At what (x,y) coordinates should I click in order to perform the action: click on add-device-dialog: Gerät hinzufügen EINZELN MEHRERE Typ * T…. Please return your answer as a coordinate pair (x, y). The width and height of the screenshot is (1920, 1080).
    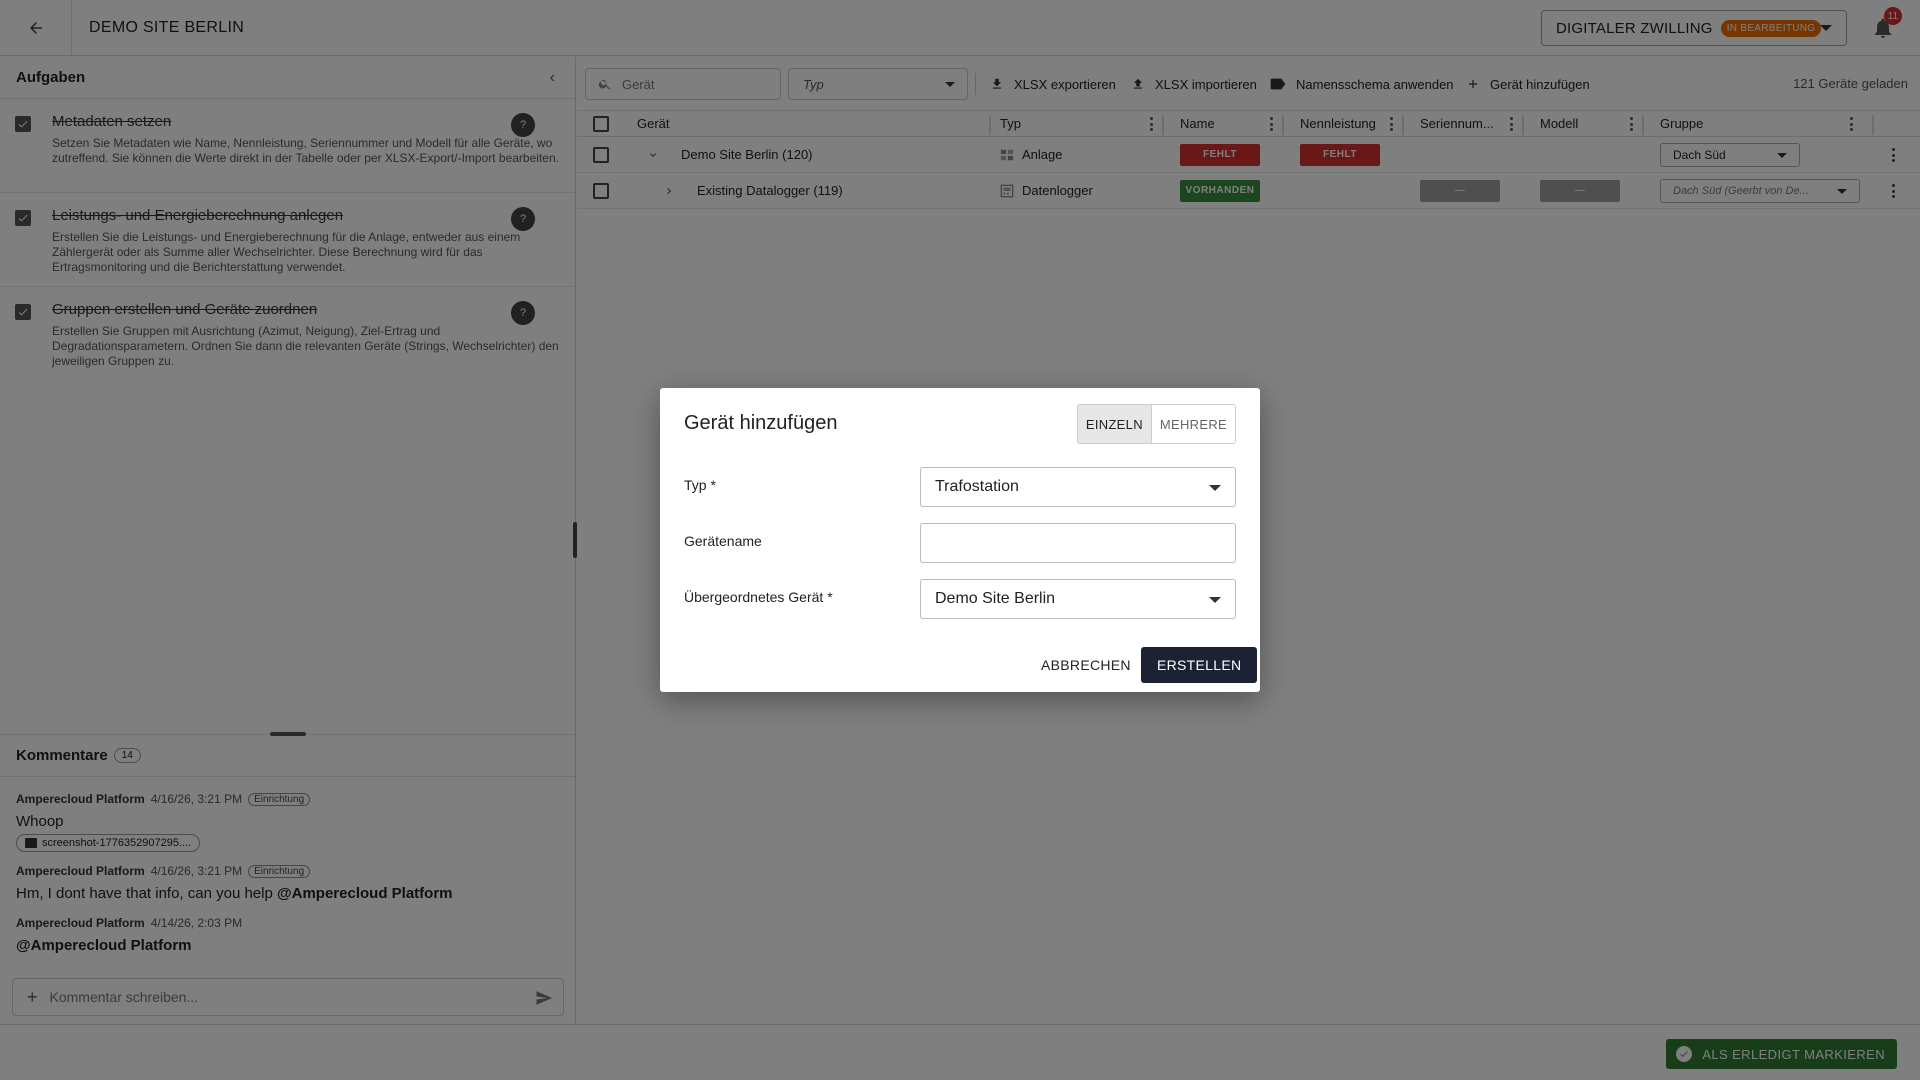
    Looking at the image, I should click on (960, 540).